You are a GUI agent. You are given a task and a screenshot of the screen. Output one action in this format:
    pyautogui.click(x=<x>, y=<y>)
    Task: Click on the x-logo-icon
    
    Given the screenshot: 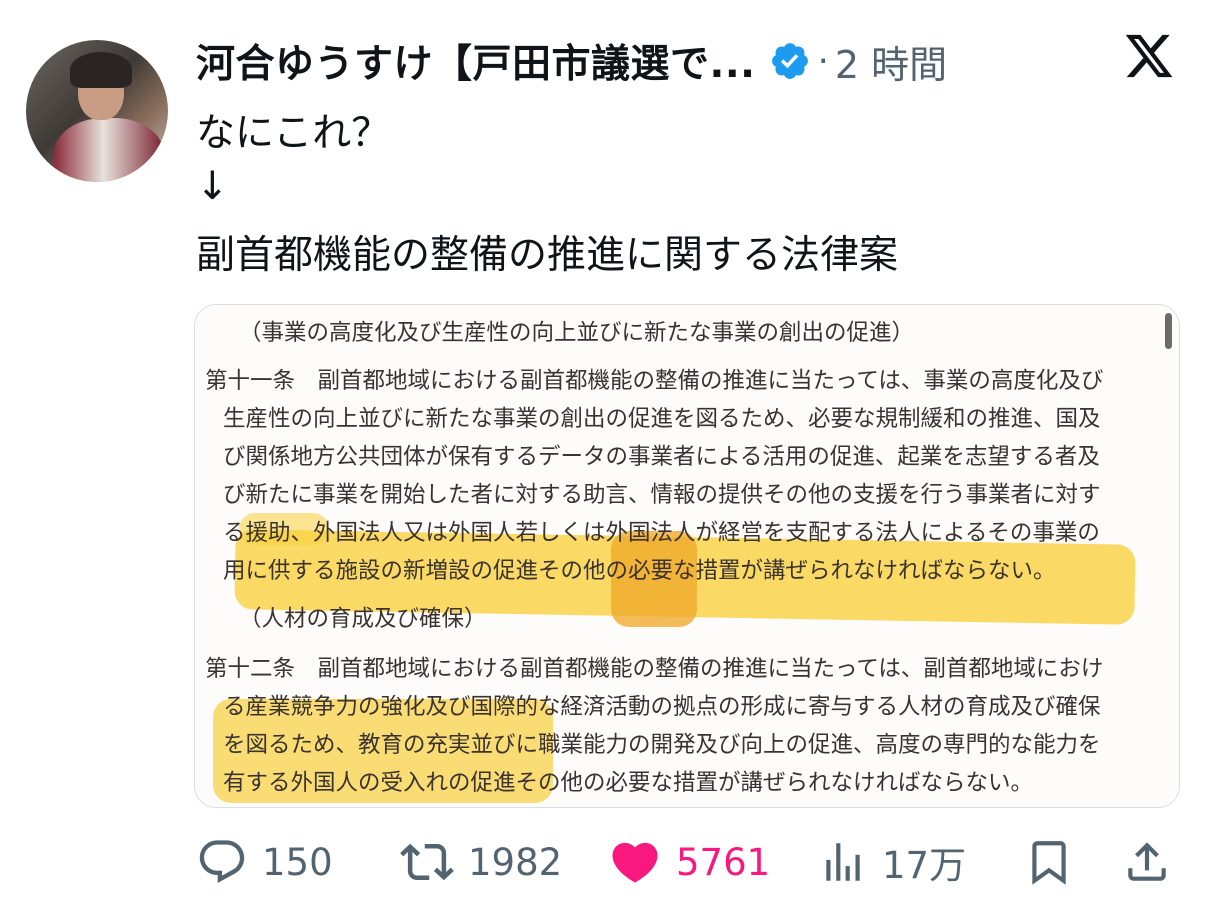 What is the action you would take?
    pyautogui.click(x=1149, y=56)
    